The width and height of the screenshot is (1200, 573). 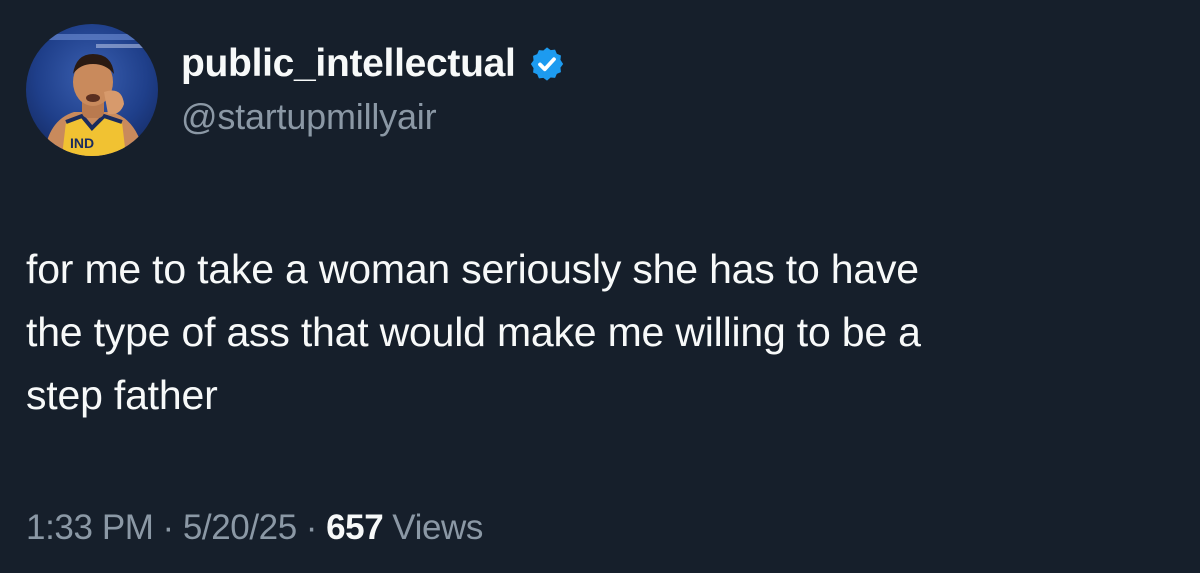 What do you see at coordinates (547, 64) in the screenshot?
I see `verified-badge-icon` at bounding box center [547, 64].